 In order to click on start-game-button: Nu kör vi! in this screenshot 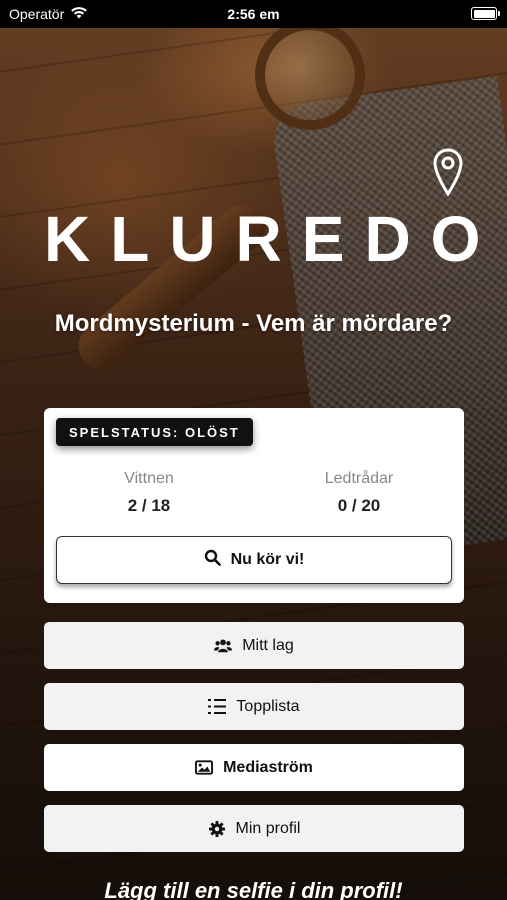, I will do `click(254, 560)`.